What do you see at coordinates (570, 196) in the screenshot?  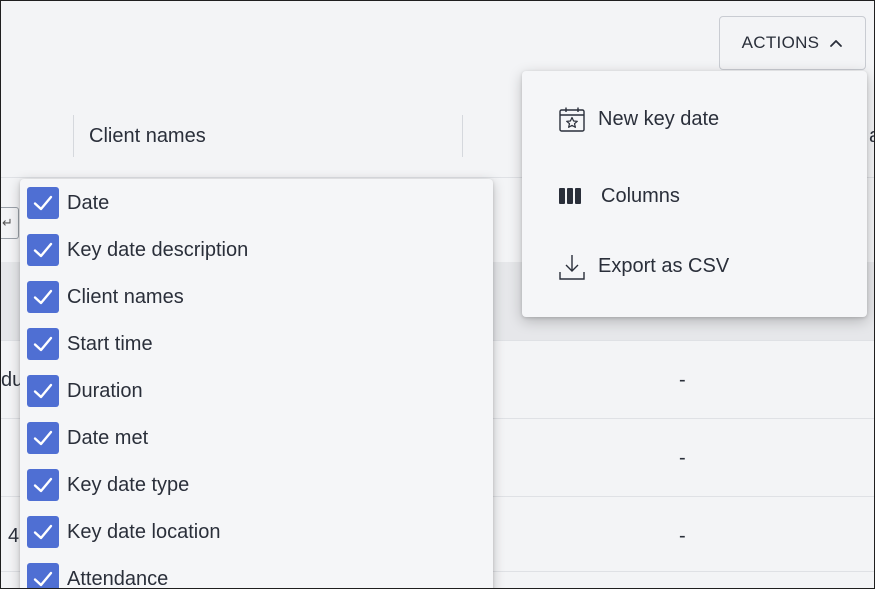 I see `columns-icon` at bounding box center [570, 196].